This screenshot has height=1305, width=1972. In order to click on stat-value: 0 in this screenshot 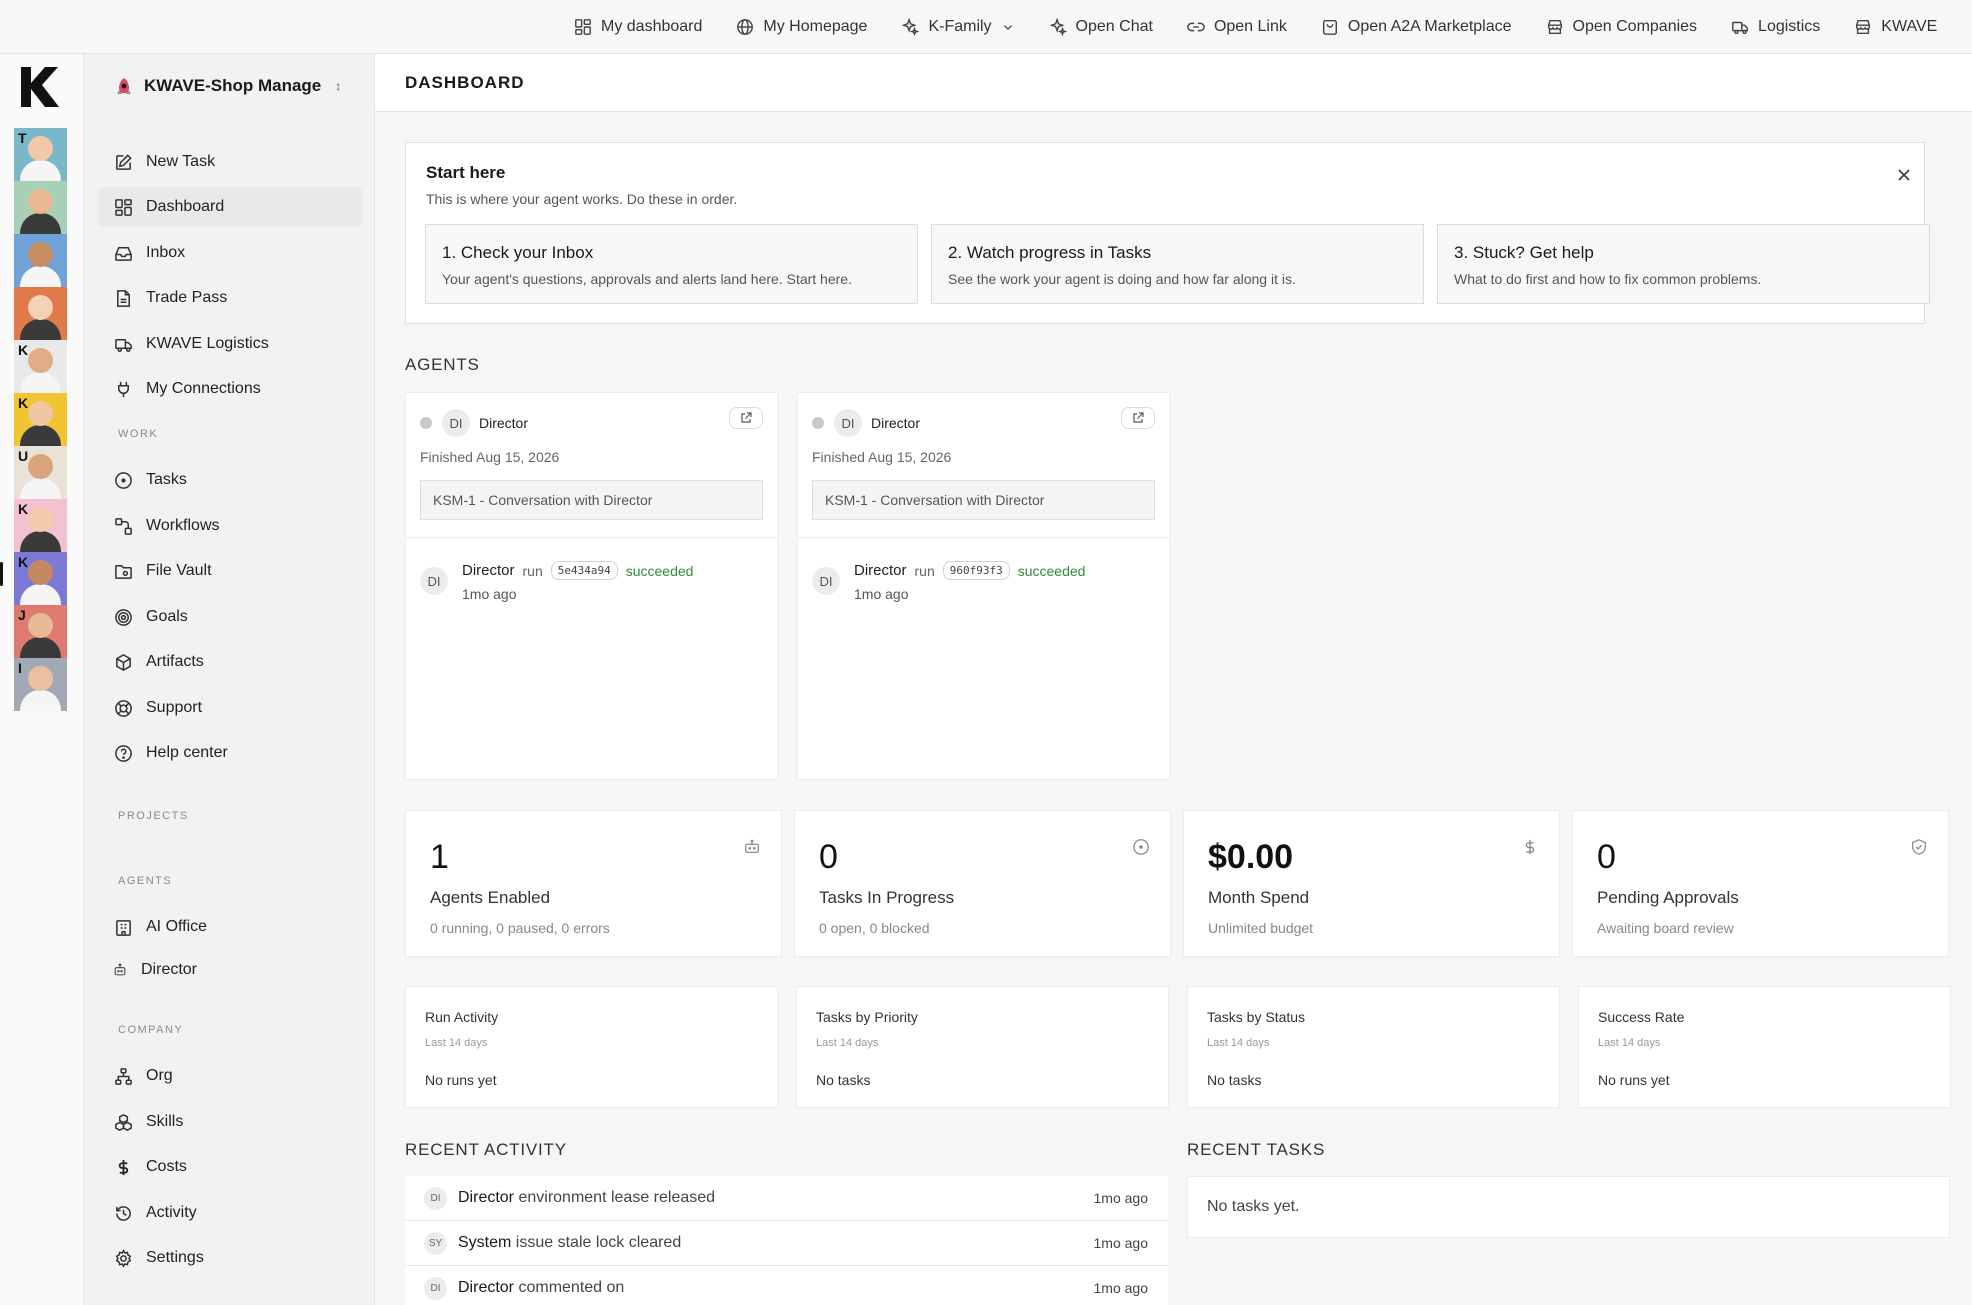, I will do `click(828, 857)`.